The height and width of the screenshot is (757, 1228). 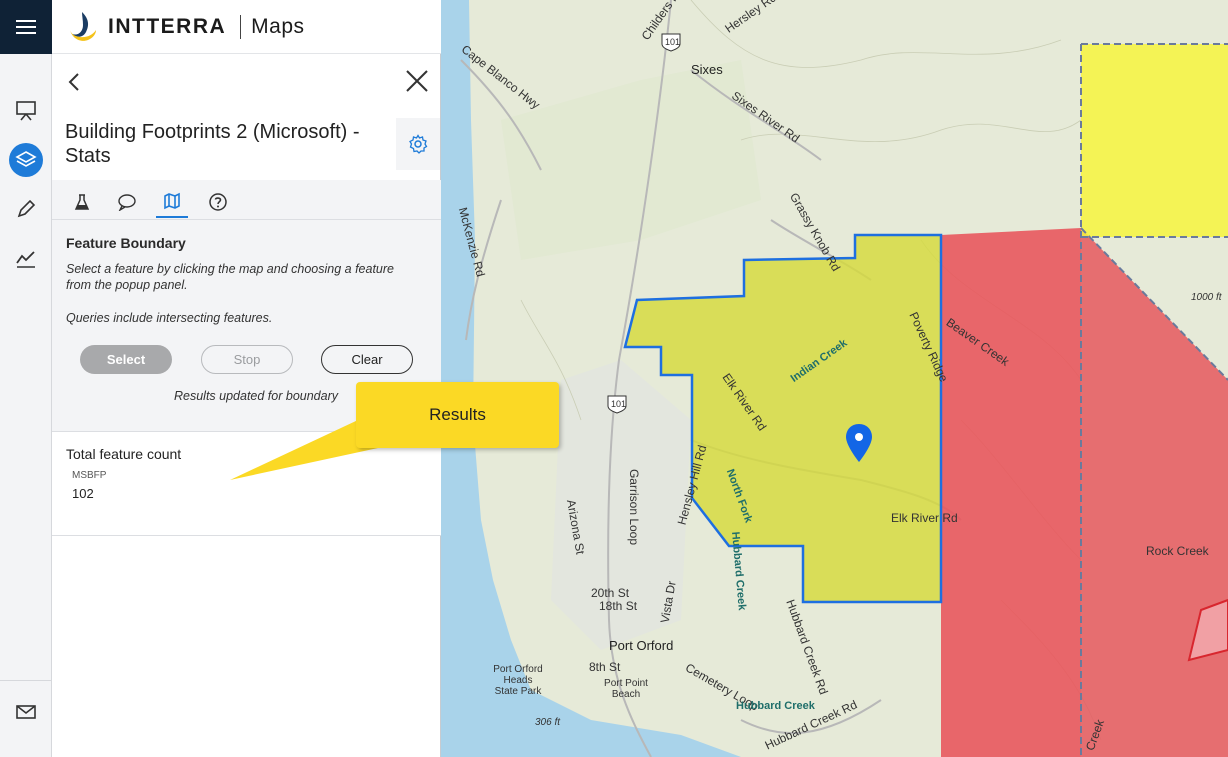 I want to click on label-hubbard-creek-bottom: Hubbard Creek, so click(x=775, y=706).